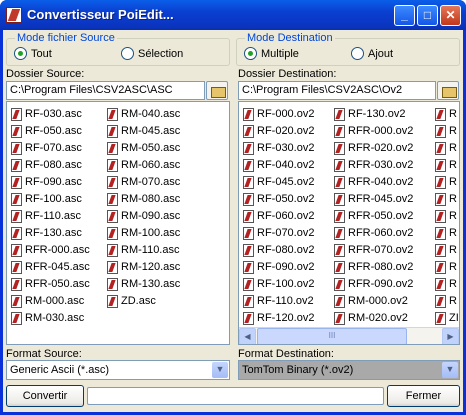  I want to click on file-list-item: RF-100.ov2, so click(278, 284).